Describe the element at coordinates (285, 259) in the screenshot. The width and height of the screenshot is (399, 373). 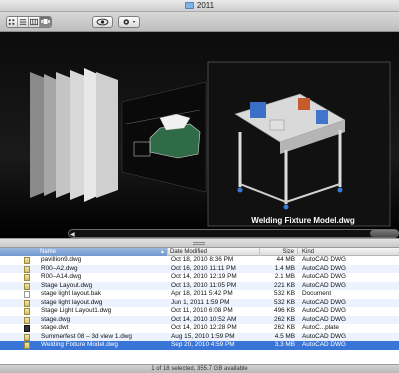
I see `file-size: 44 MB` at that location.